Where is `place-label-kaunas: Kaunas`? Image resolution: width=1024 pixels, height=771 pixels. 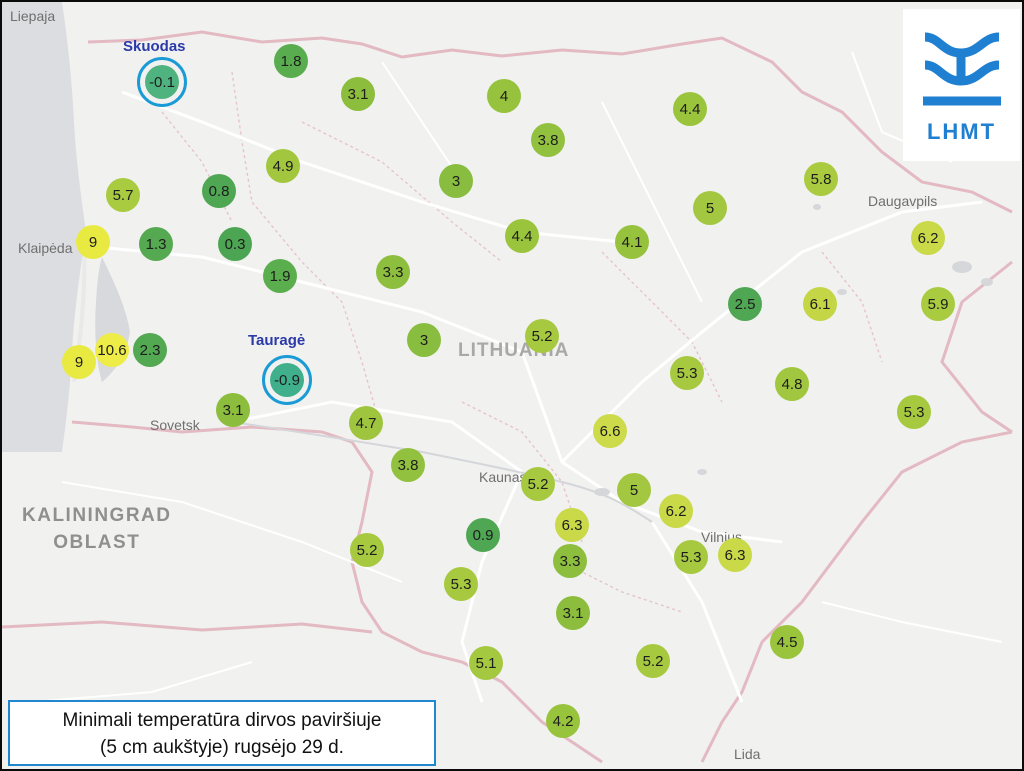 place-label-kaunas: Kaunas is located at coordinates (503, 477).